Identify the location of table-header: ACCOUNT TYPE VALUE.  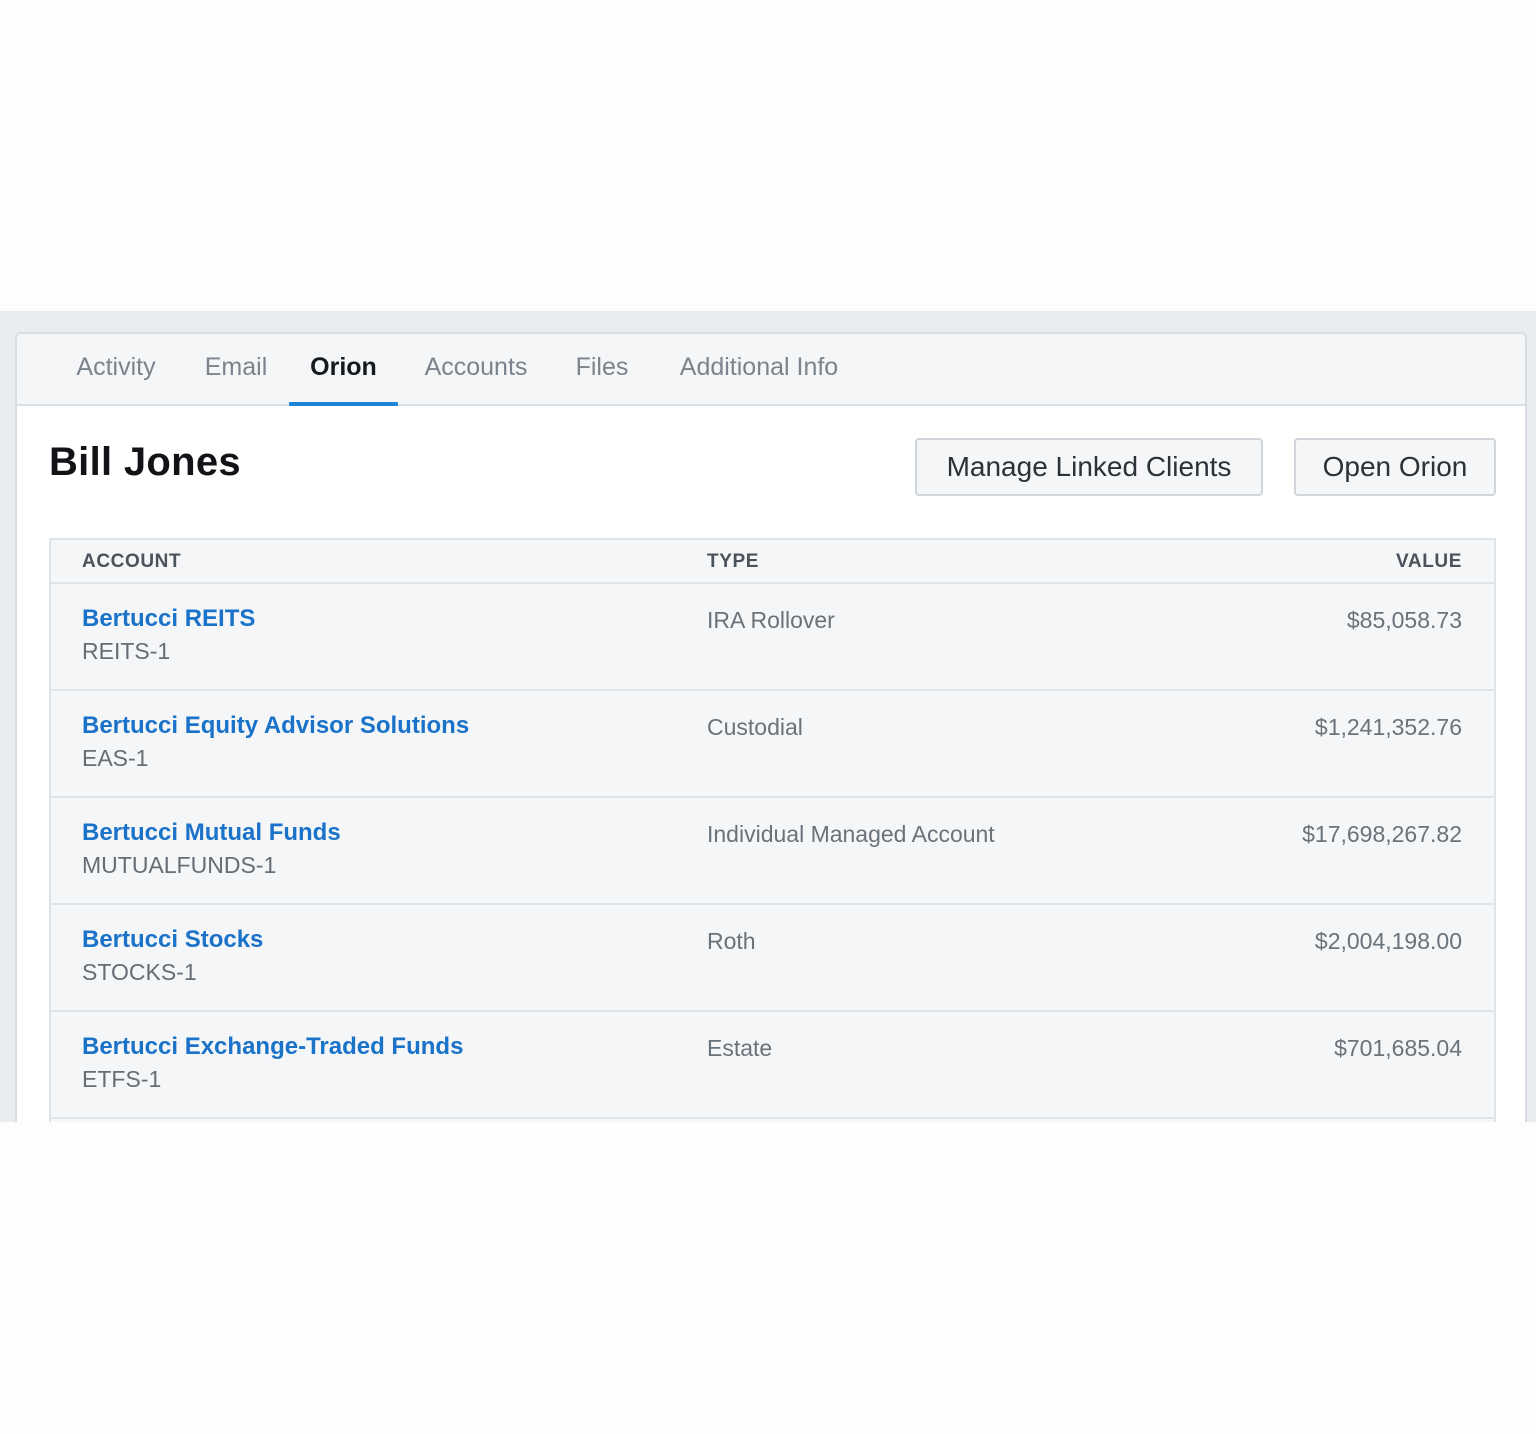
(772, 562).